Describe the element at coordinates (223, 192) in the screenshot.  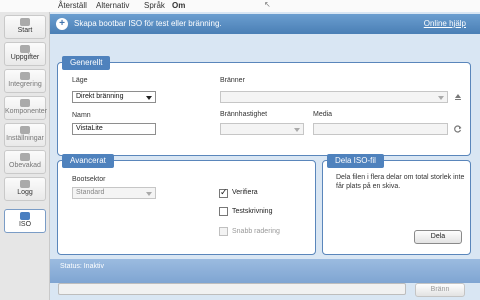
I see `verify-checkbox` at that location.